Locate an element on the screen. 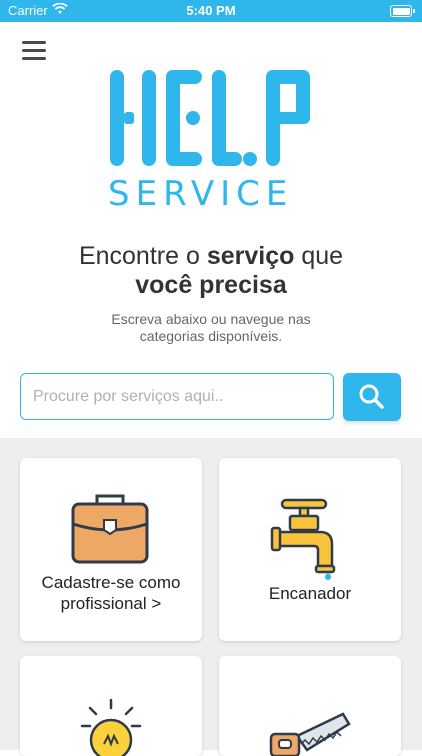  clock: 5:40 PM is located at coordinates (211, 10).